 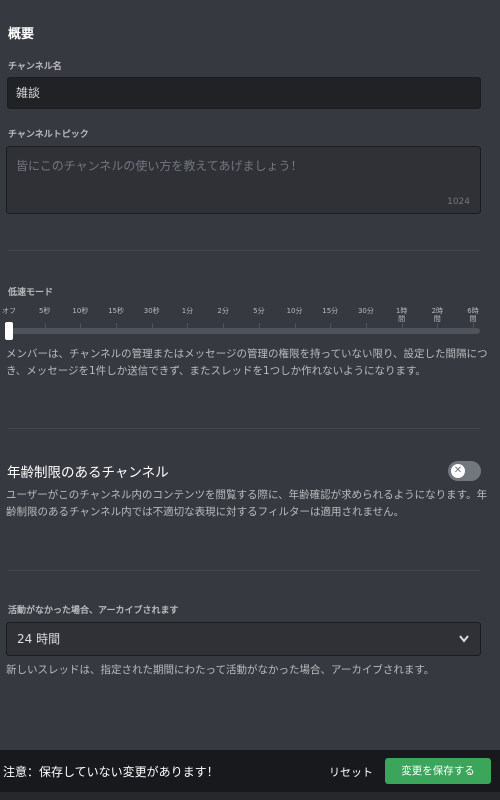 I want to click on slowmode-tick-label: 6時 間, so click(x=473, y=315).